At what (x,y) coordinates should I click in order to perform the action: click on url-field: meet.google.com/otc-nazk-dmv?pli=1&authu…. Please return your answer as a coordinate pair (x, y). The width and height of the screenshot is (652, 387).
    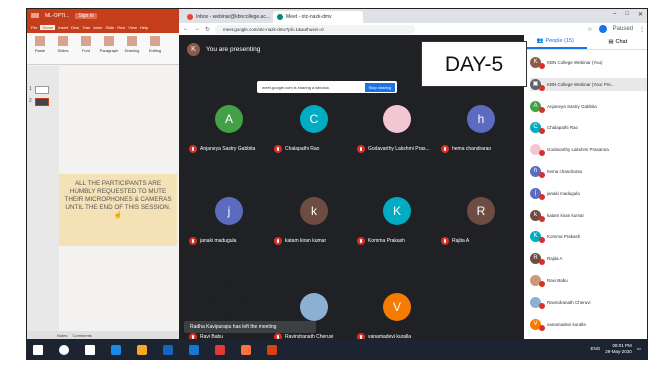
    Looking at the image, I should click on (315, 29).